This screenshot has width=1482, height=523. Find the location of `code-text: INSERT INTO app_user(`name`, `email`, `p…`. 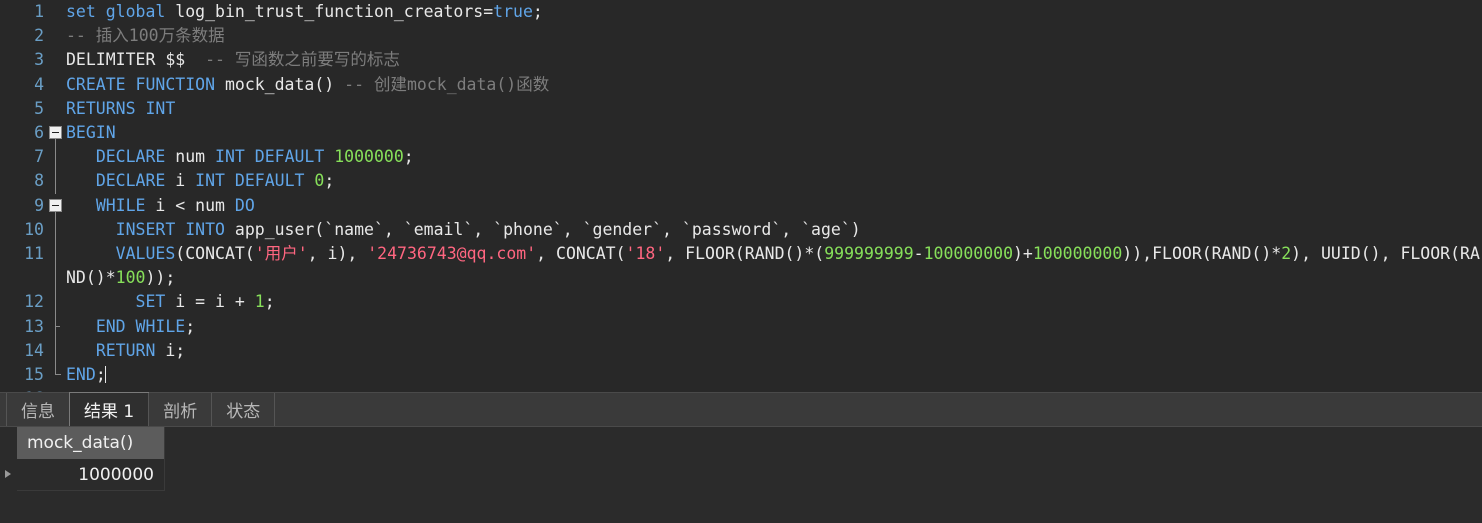

code-text: INSERT INTO app_user(`name`, `email`, `p… is located at coordinates (773, 230).